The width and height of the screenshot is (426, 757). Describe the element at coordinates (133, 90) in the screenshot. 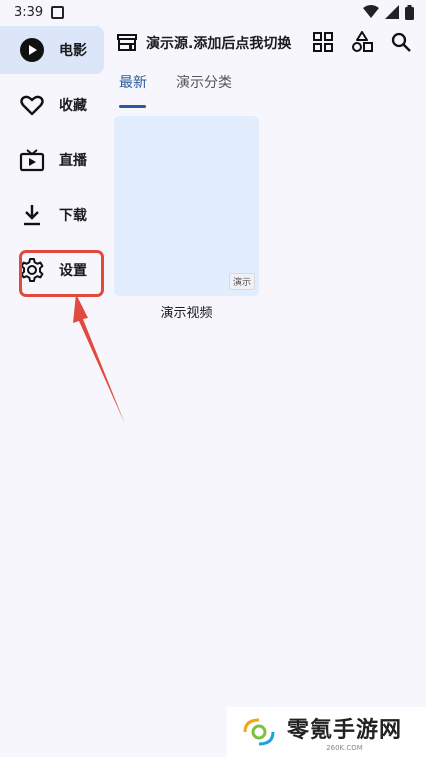

I see `tab-latest: 最新` at that location.